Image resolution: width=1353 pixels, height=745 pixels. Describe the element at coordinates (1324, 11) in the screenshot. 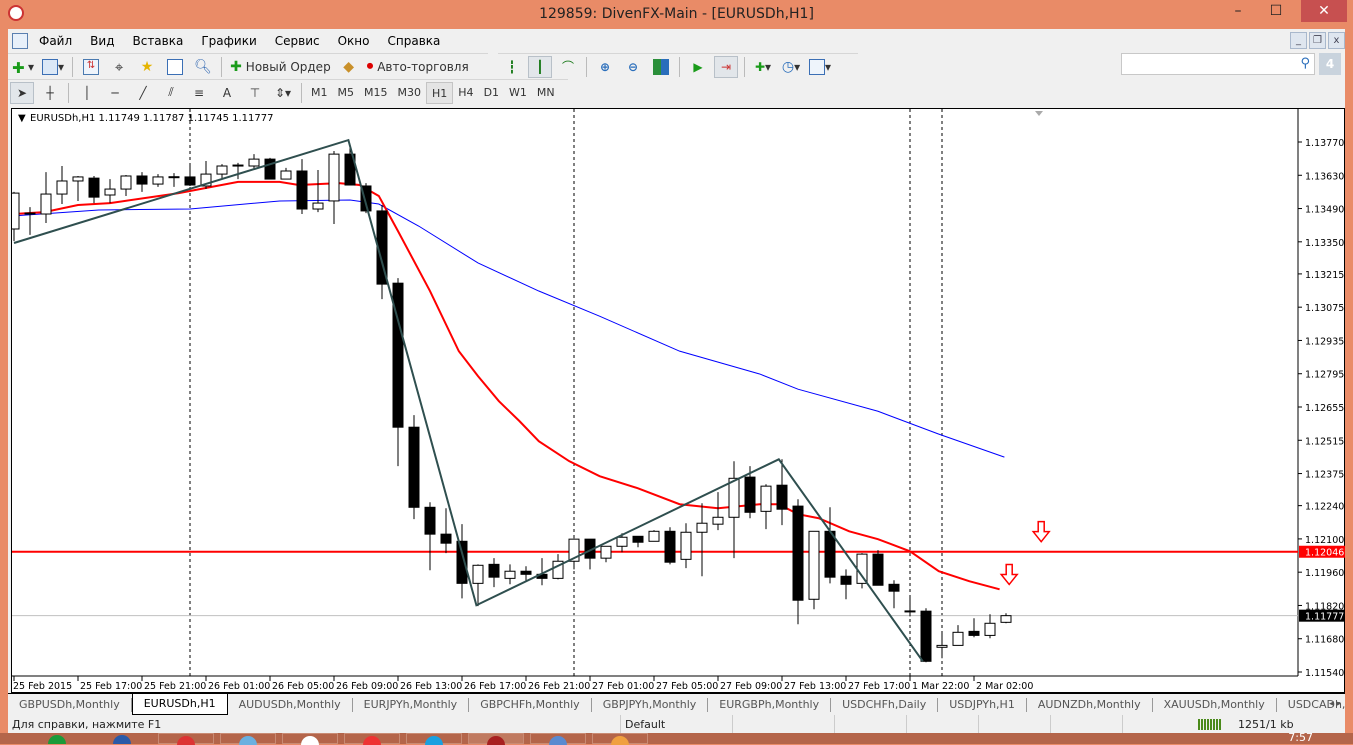

I see `close-button: ✕` at that location.